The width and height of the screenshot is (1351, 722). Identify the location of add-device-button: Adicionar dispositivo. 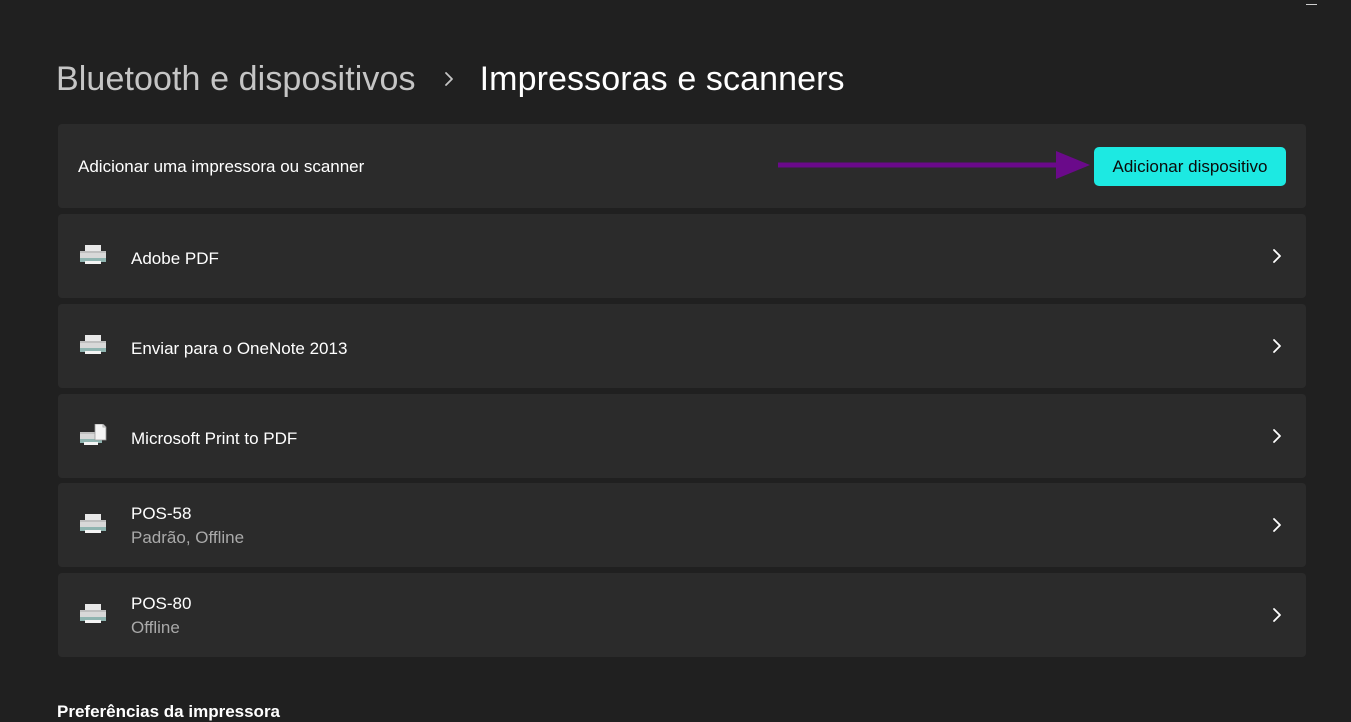
(1190, 166).